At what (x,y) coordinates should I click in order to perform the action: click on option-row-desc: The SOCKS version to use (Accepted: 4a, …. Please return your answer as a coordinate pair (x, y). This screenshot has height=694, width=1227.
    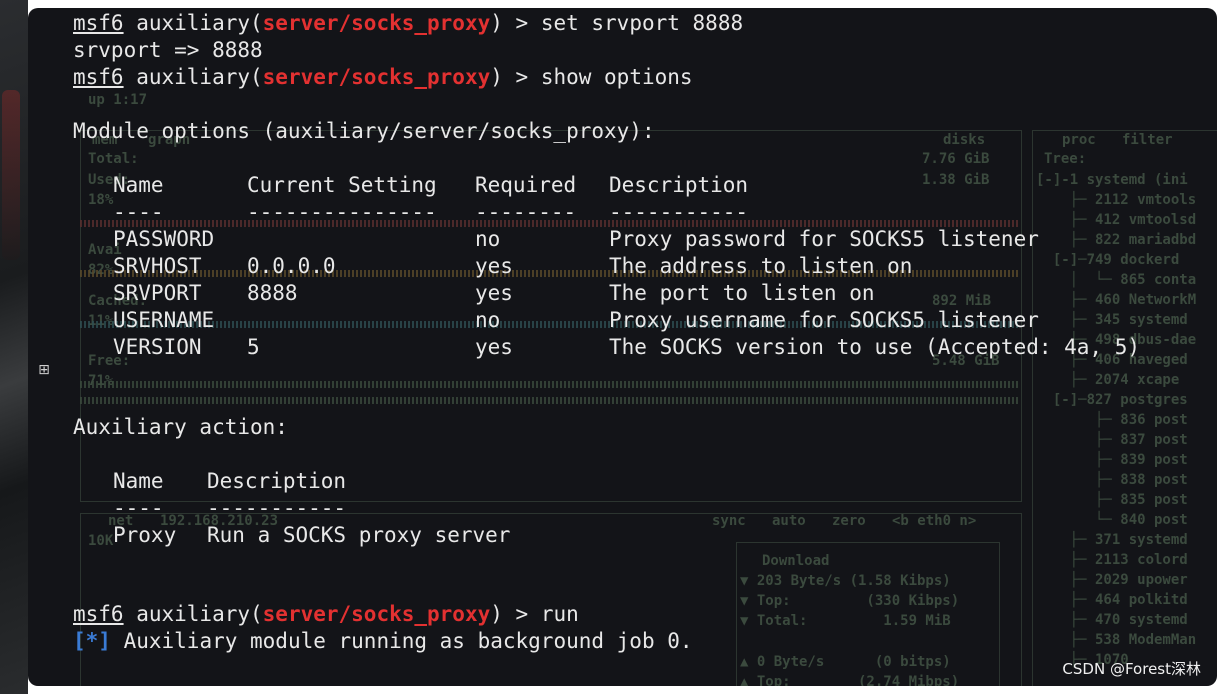
    Looking at the image, I should click on (875, 347).